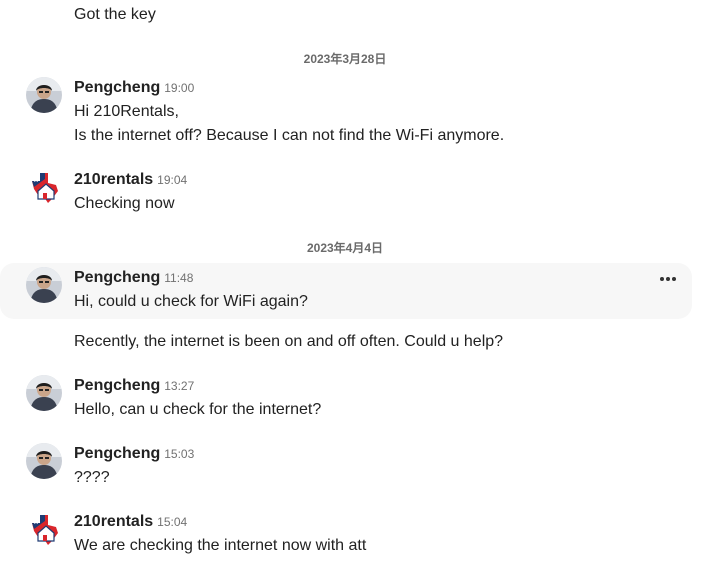 The height and width of the screenshot is (578, 719). What do you see at coordinates (172, 180) in the screenshot?
I see `message-time: 19:04` at bounding box center [172, 180].